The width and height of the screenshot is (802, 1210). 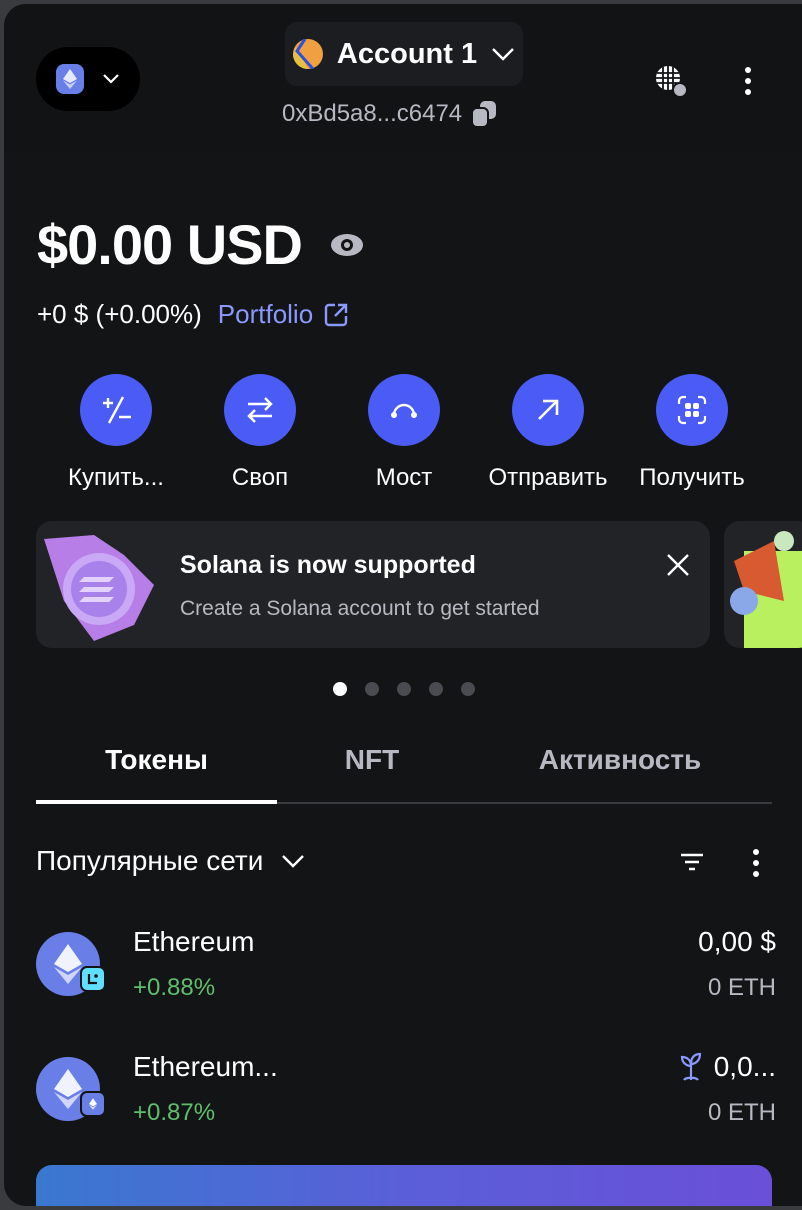 What do you see at coordinates (93, 1104) in the screenshot?
I see `ethereum-network-badge` at bounding box center [93, 1104].